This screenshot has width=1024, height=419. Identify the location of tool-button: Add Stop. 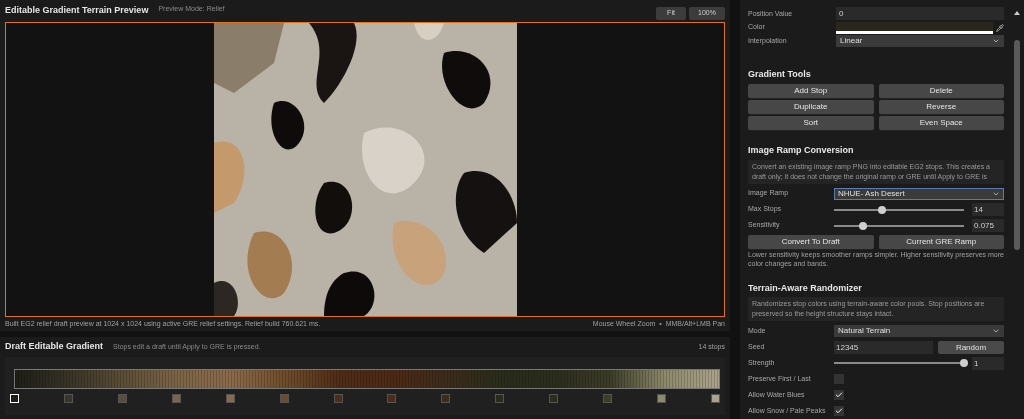
(811, 91).